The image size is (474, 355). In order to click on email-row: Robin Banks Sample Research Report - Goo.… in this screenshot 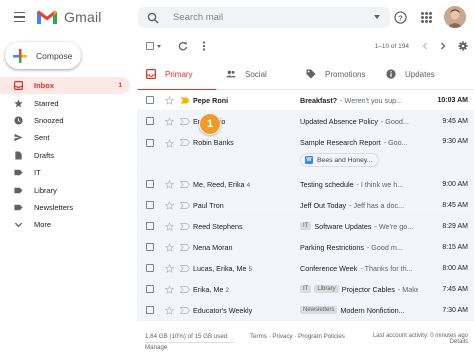, I will do `click(305, 153)`.